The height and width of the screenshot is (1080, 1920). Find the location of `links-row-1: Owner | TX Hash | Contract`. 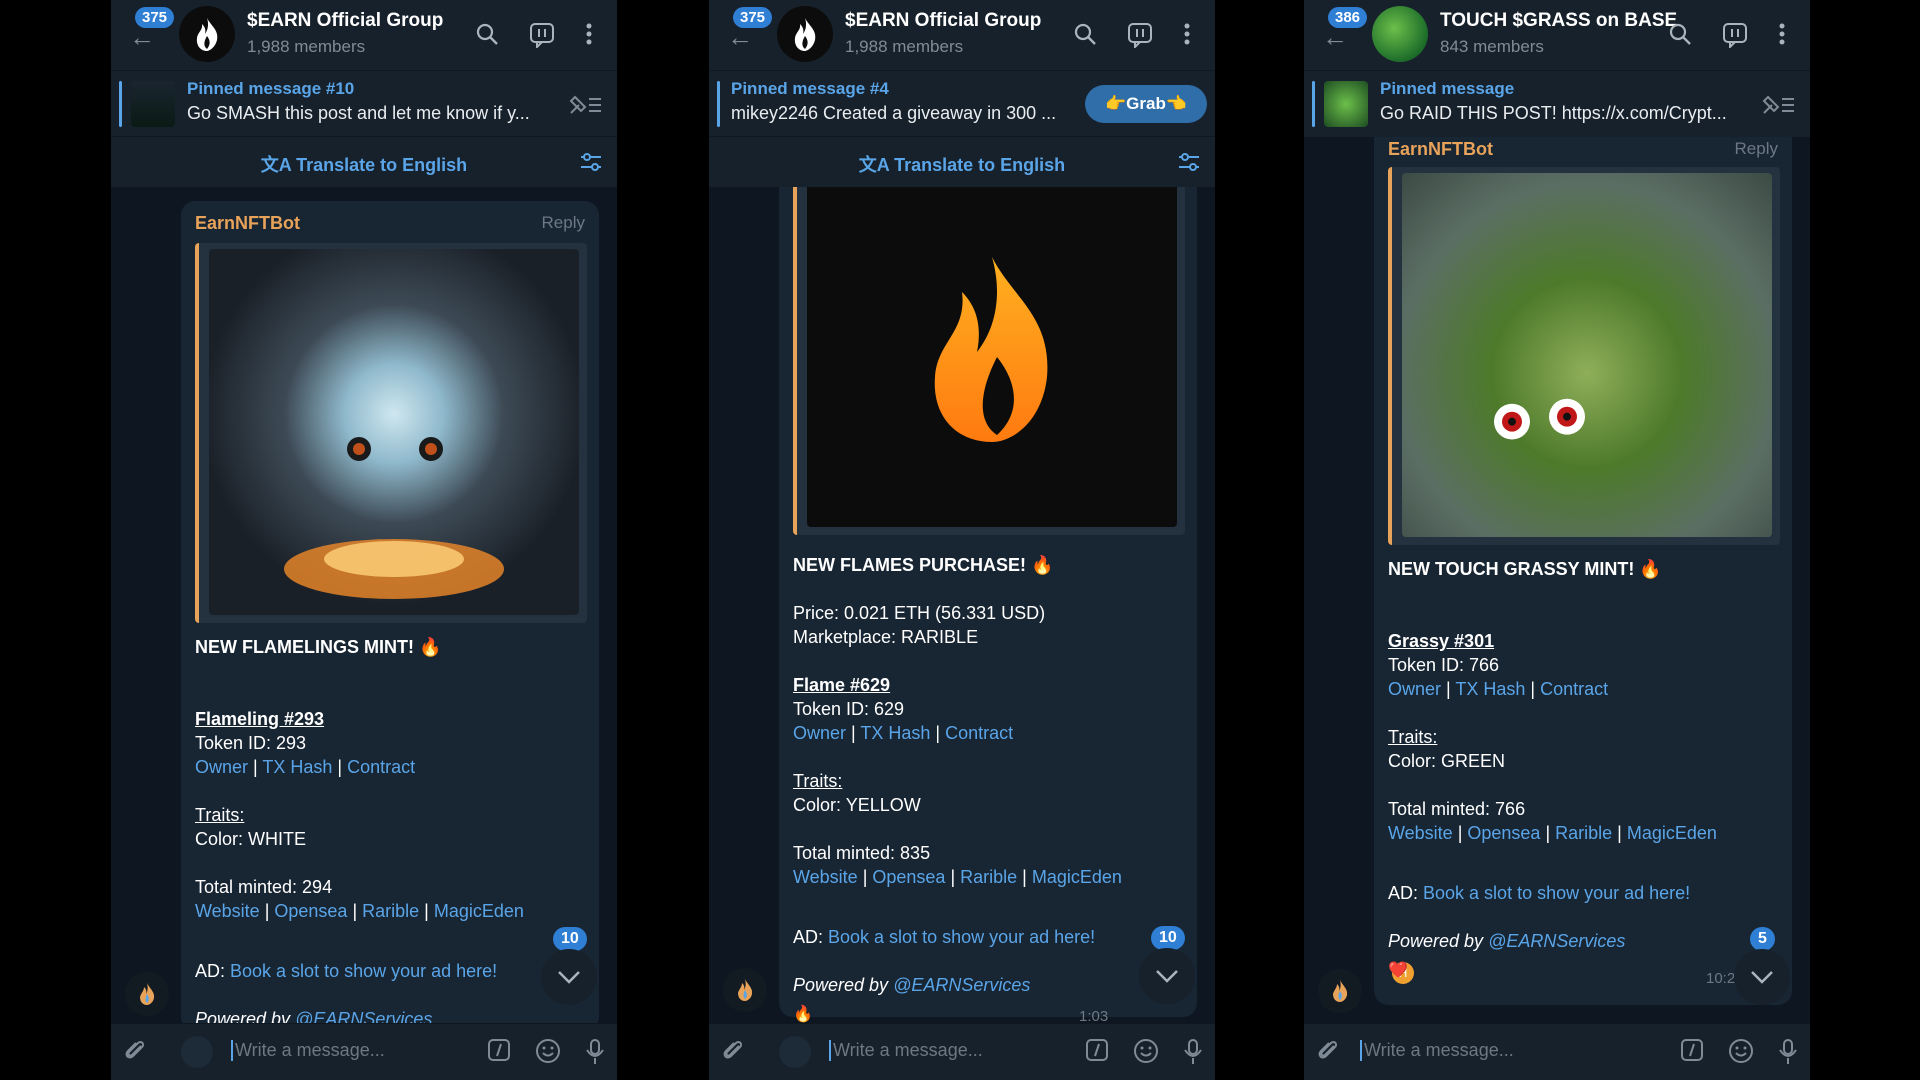

links-row-1: Owner | TX Hash | Contract is located at coordinates (305, 767).